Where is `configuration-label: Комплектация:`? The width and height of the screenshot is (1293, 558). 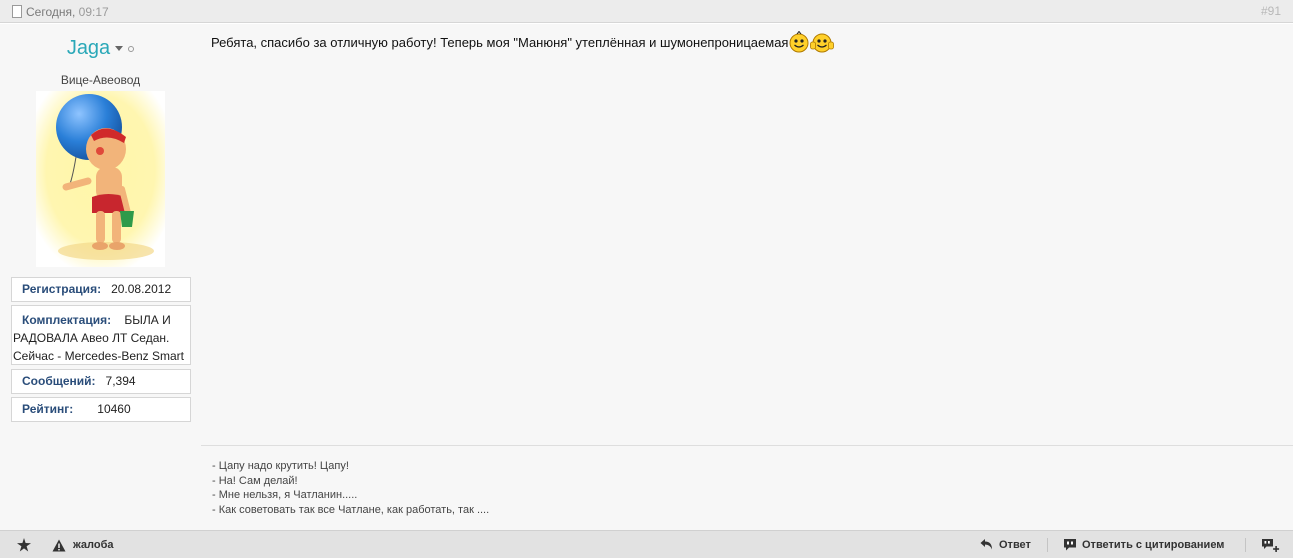 configuration-label: Комплектация: is located at coordinates (67, 320).